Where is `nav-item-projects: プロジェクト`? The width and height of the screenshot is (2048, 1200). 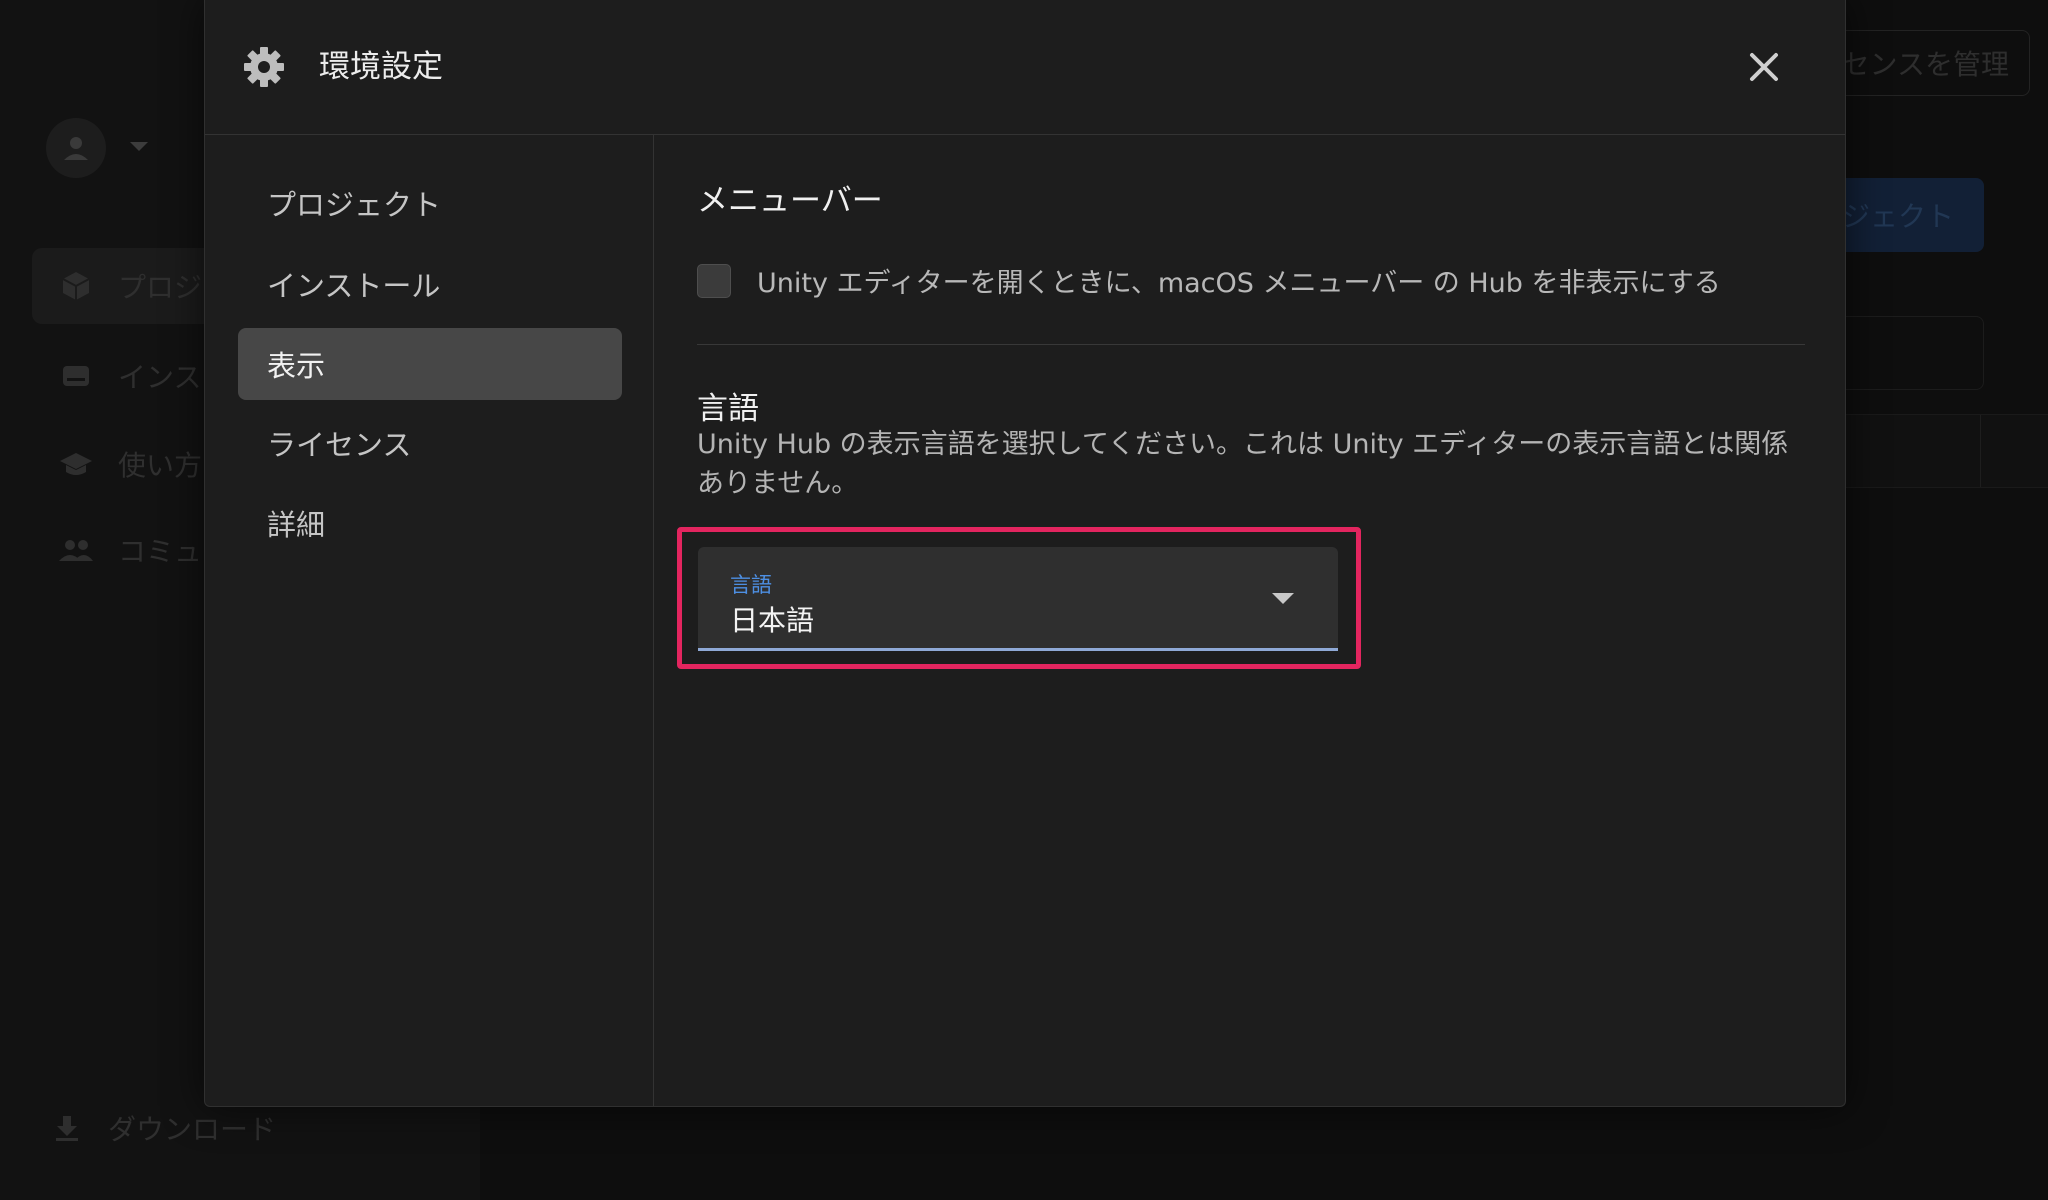
nav-item-projects: プロジェクト is located at coordinates (430, 203).